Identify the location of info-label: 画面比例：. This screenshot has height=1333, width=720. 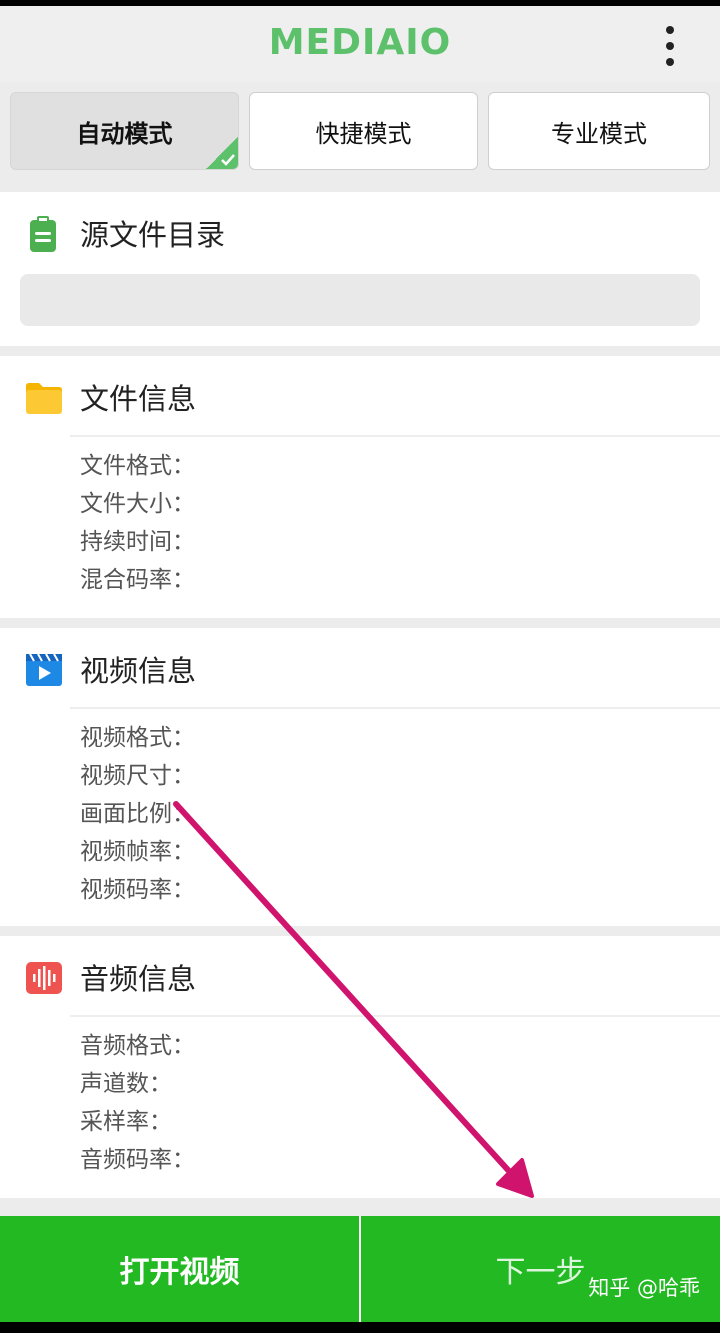
(137, 814).